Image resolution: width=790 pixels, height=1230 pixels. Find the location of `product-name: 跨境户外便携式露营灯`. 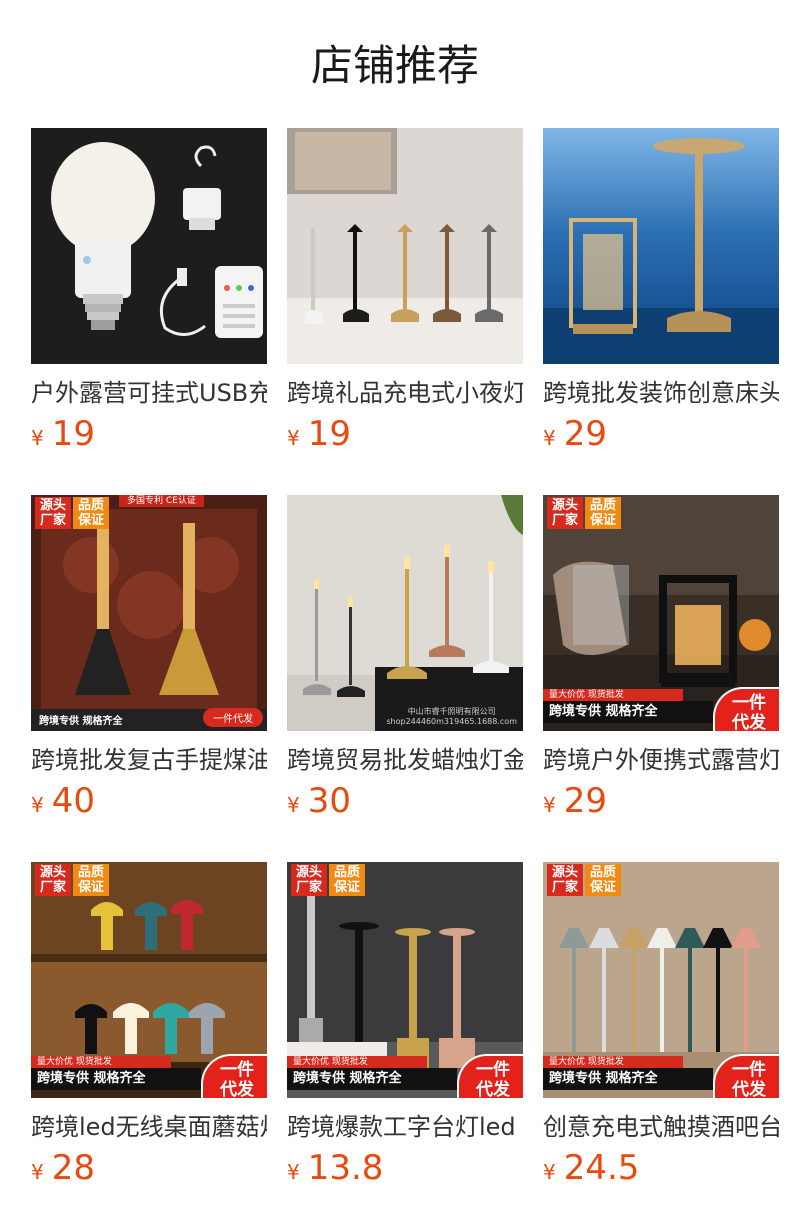

product-name: 跨境户外便携式露营灯 is located at coordinates (661, 760).